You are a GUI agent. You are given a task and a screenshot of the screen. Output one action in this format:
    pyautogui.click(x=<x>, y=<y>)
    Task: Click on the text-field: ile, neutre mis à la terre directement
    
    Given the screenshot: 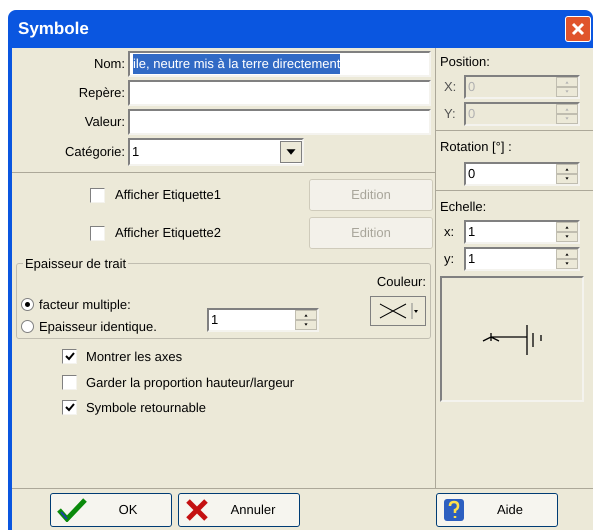 What is the action you would take?
    pyautogui.click(x=279, y=64)
    